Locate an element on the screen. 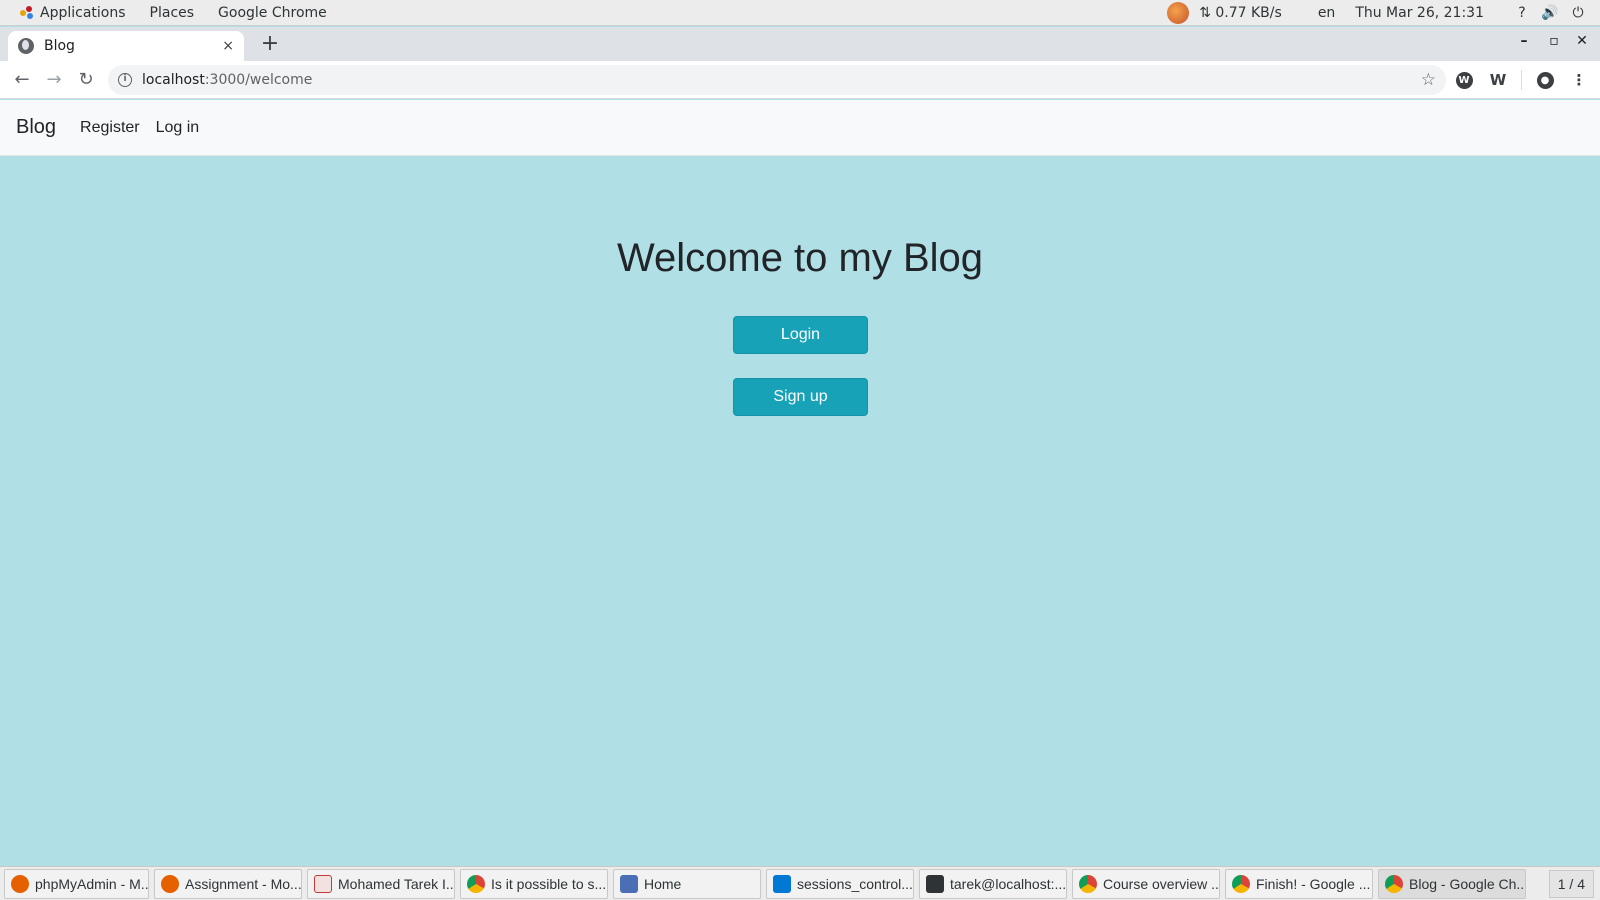 Image resolution: width=1600 pixels, height=900 pixels. minimize-icon: – is located at coordinates (1524, 41).